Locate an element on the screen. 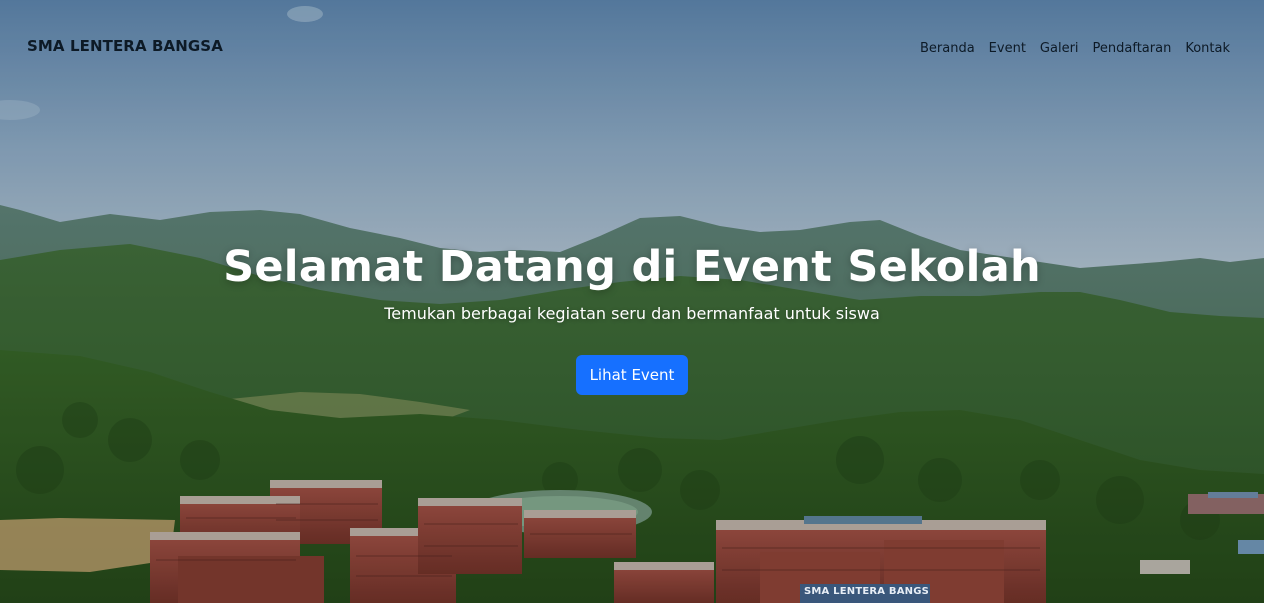 This screenshot has width=1264, height=603. nav-link-beranda: Beranda is located at coordinates (947, 48).